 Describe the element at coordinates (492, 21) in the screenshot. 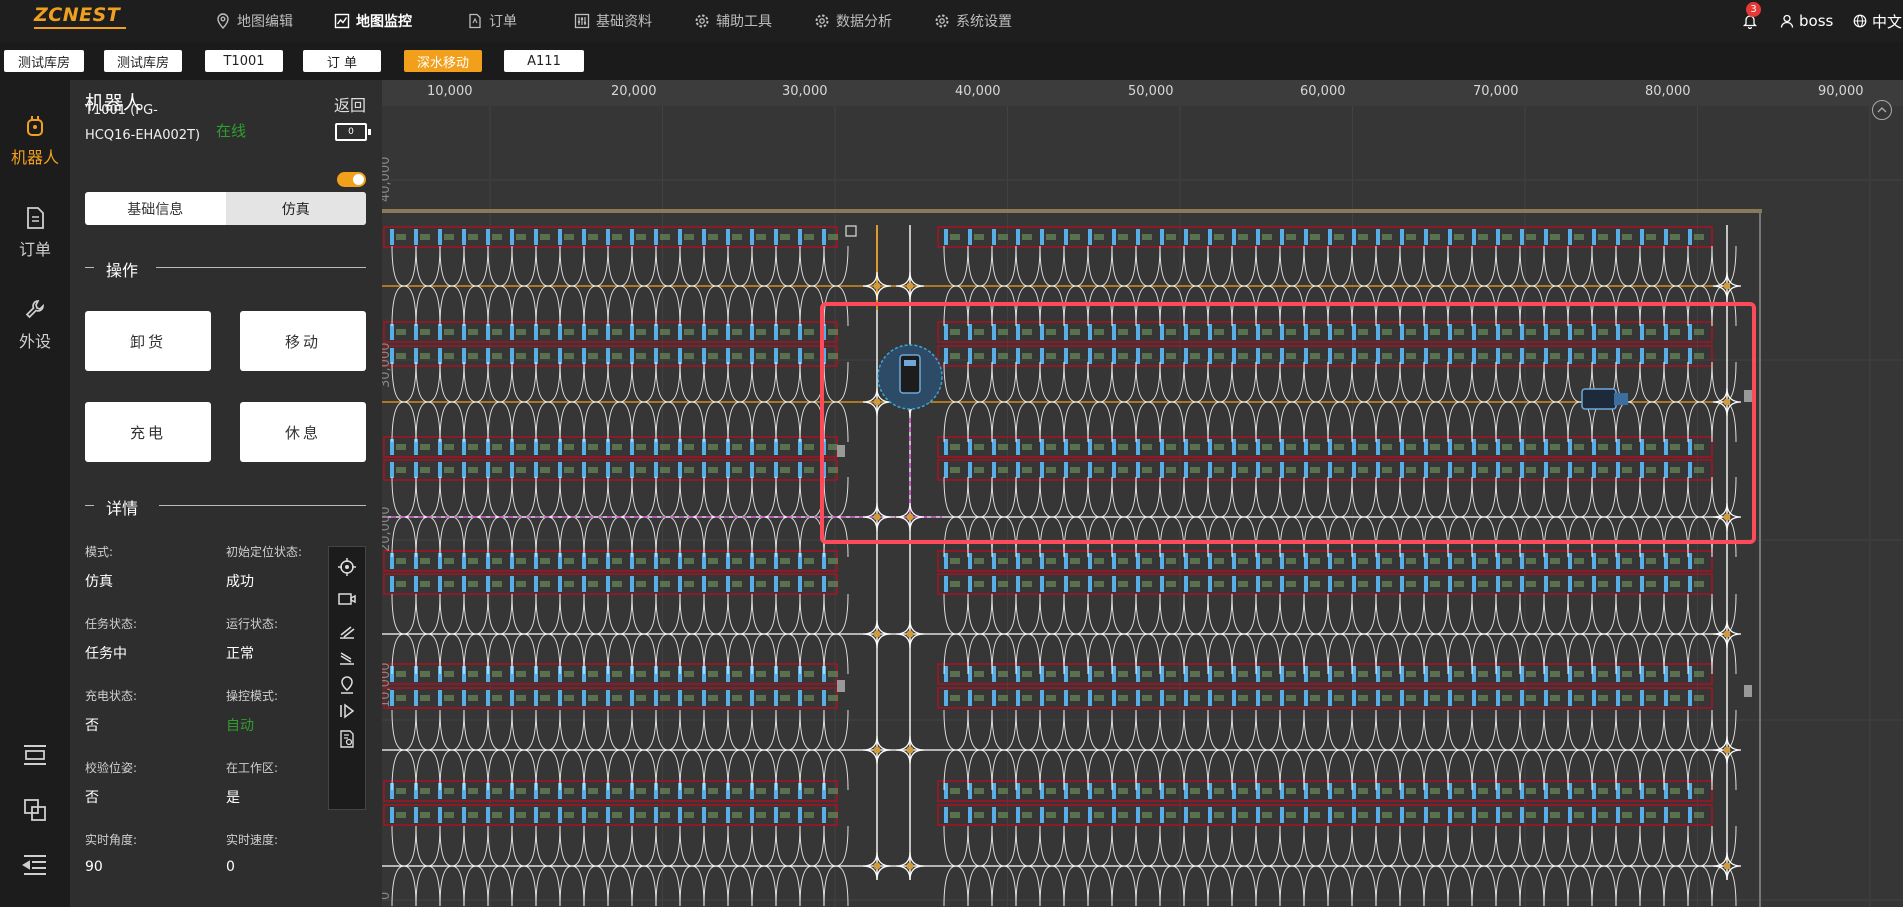

I see `nav-orders: 订单` at that location.